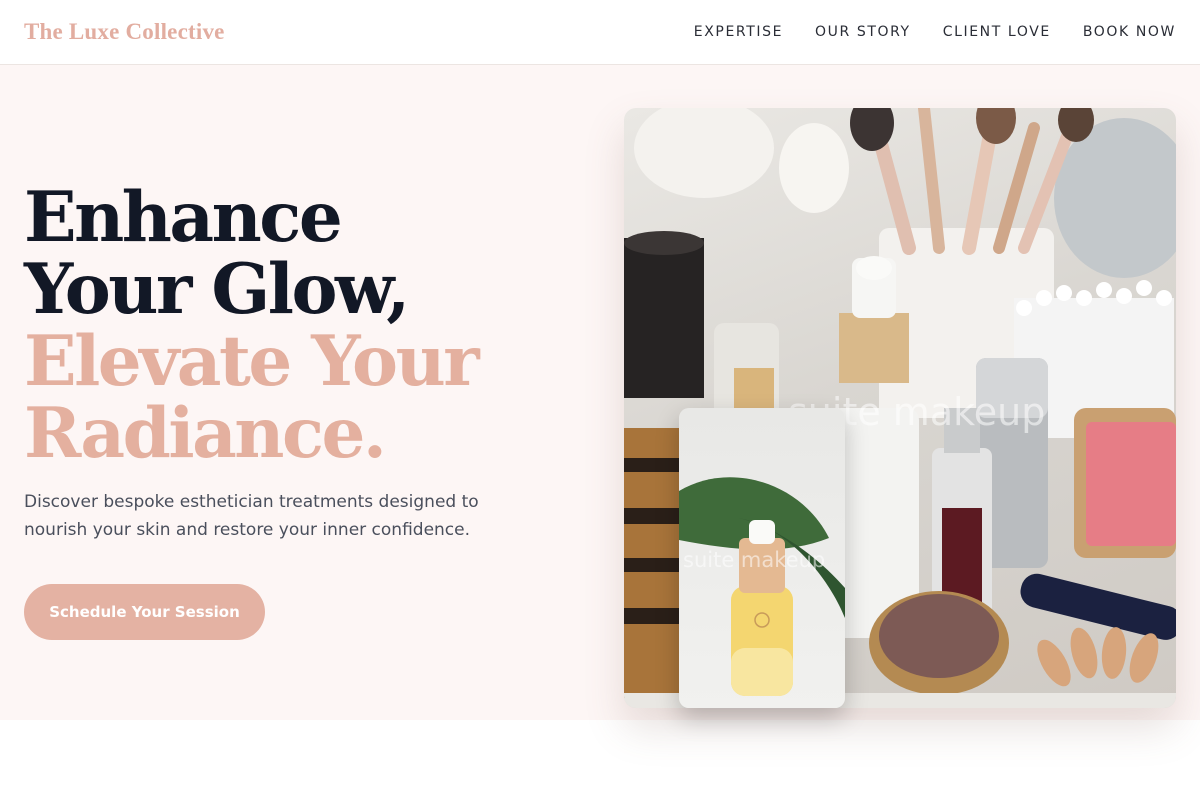 This screenshot has width=1200, height=800. Describe the element at coordinates (738, 32) in the screenshot. I see `nav-expertise: EXPERTISE` at that location.